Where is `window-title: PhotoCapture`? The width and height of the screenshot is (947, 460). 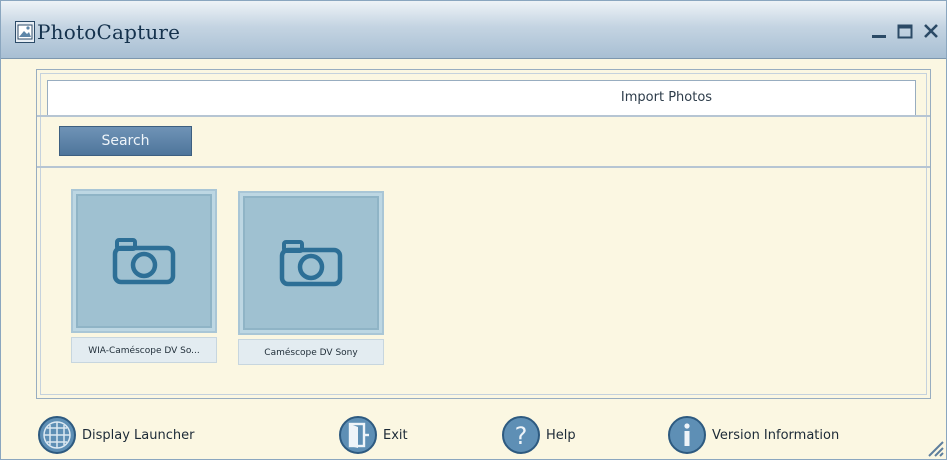
window-title: PhotoCapture is located at coordinates (109, 32).